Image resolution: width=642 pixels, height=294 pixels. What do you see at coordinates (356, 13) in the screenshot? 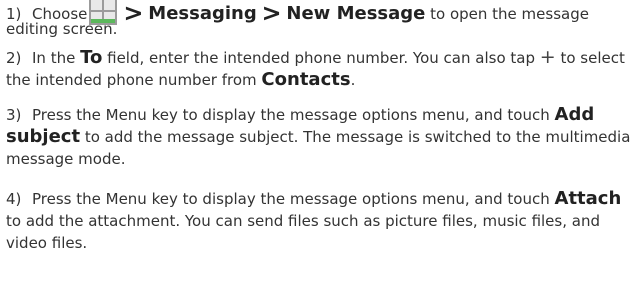
I see `menu-new-message: New Message` at bounding box center [356, 13].